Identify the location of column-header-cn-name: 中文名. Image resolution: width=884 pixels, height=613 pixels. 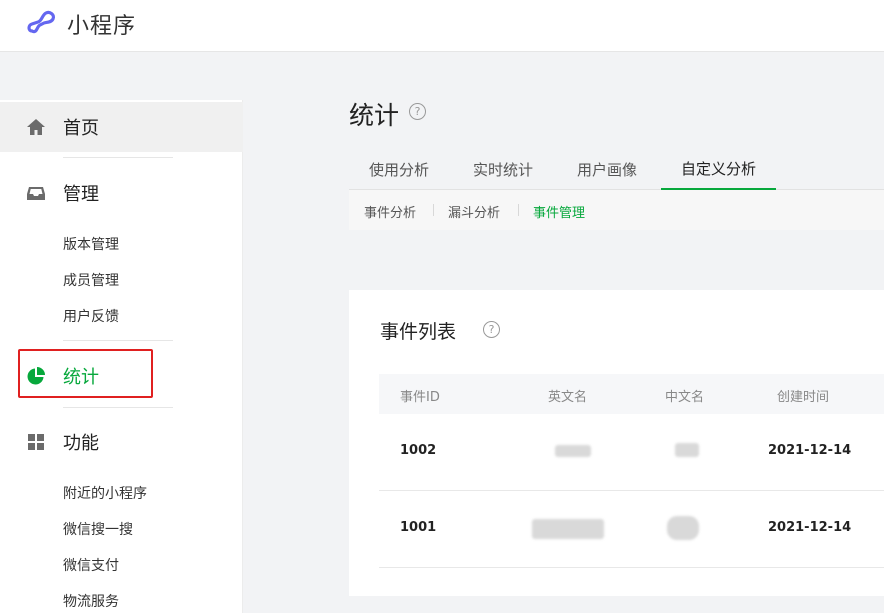
(684, 395).